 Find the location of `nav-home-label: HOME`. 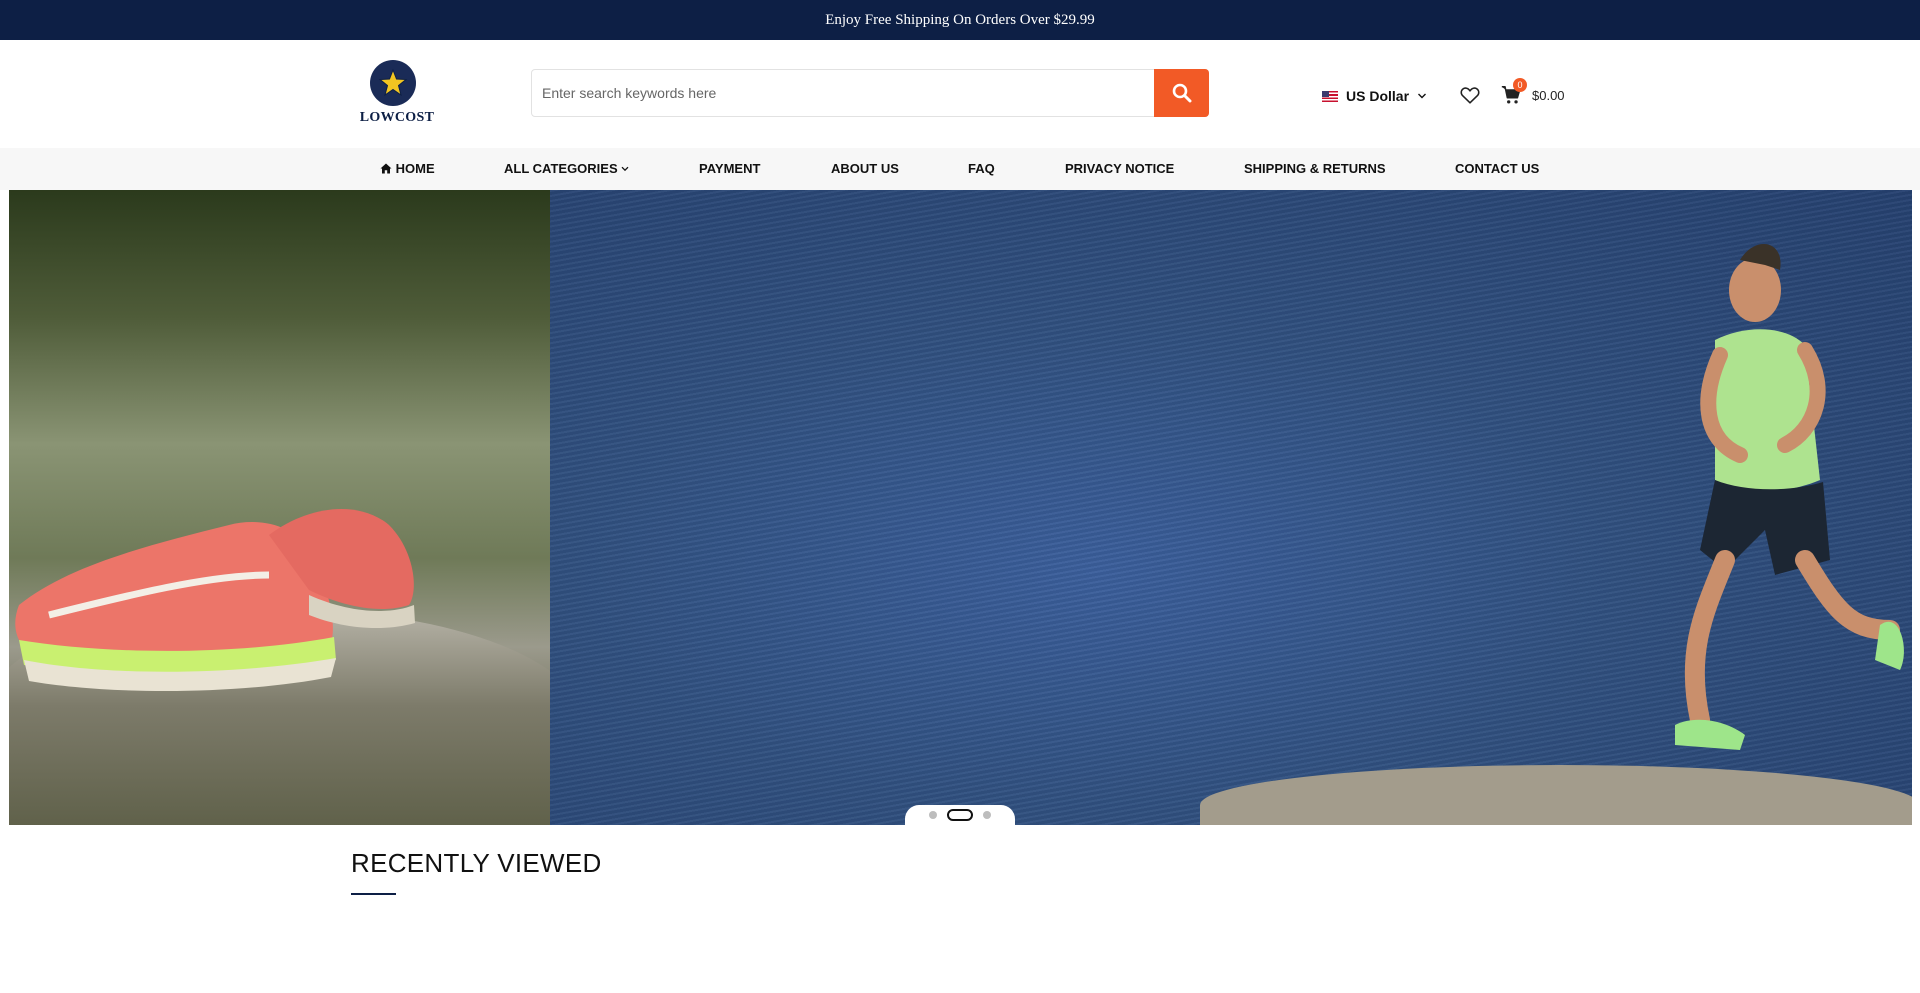

nav-home-label: HOME is located at coordinates (415, 168).